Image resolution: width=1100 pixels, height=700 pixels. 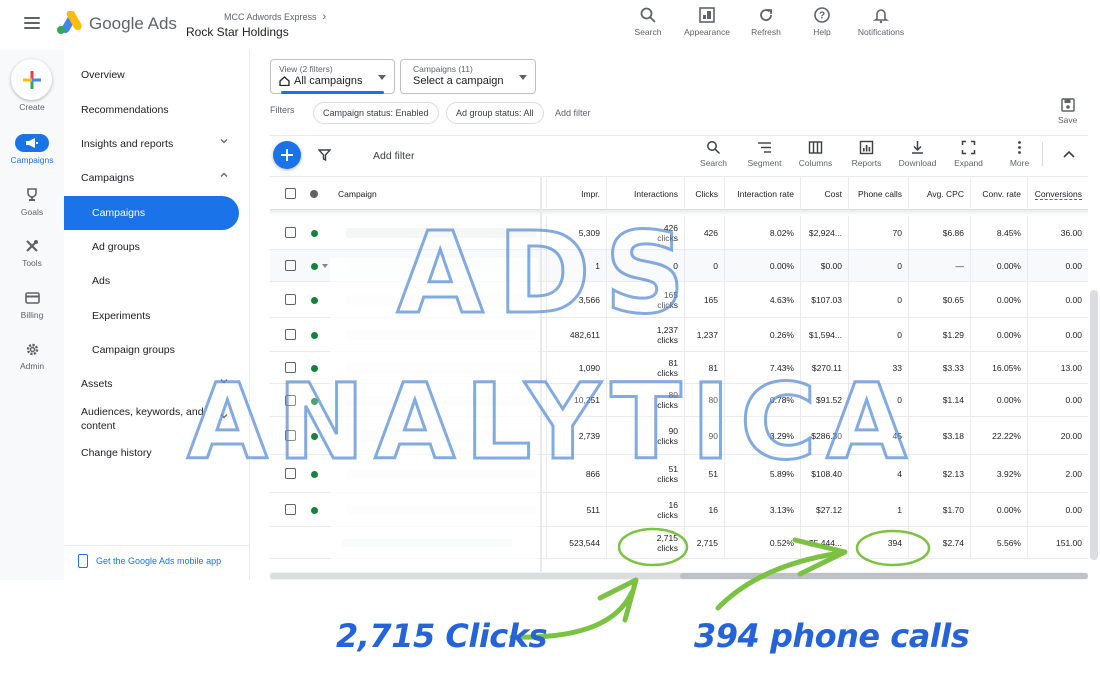 I want to click on scrollbar-thumb, so click(x=884, y=576).